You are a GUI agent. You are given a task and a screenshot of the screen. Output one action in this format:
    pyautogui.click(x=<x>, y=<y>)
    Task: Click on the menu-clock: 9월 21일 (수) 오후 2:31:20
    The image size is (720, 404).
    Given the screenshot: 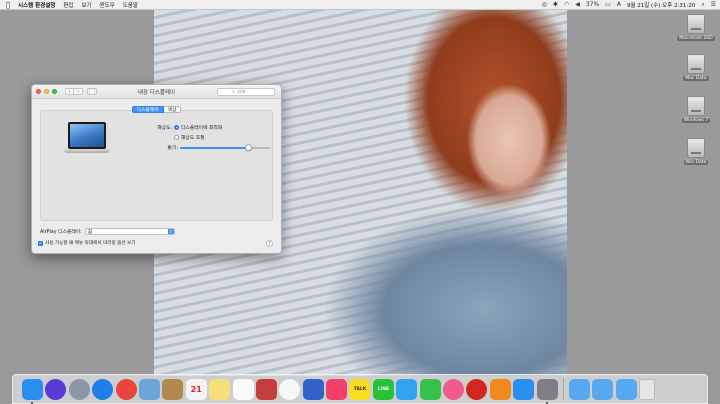 What is the action you would take?
    pyautogui.click(x=661, y=5)
    